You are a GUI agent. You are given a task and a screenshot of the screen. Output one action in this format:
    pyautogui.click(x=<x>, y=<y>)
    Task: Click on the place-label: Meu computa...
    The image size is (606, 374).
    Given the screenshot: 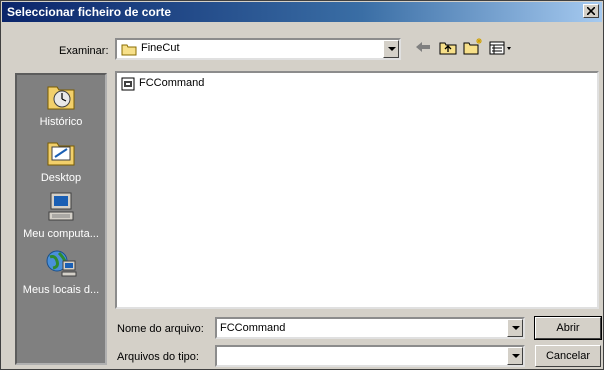 What is the action you would take?
    pyautogui.click(x=61, y=234)
    